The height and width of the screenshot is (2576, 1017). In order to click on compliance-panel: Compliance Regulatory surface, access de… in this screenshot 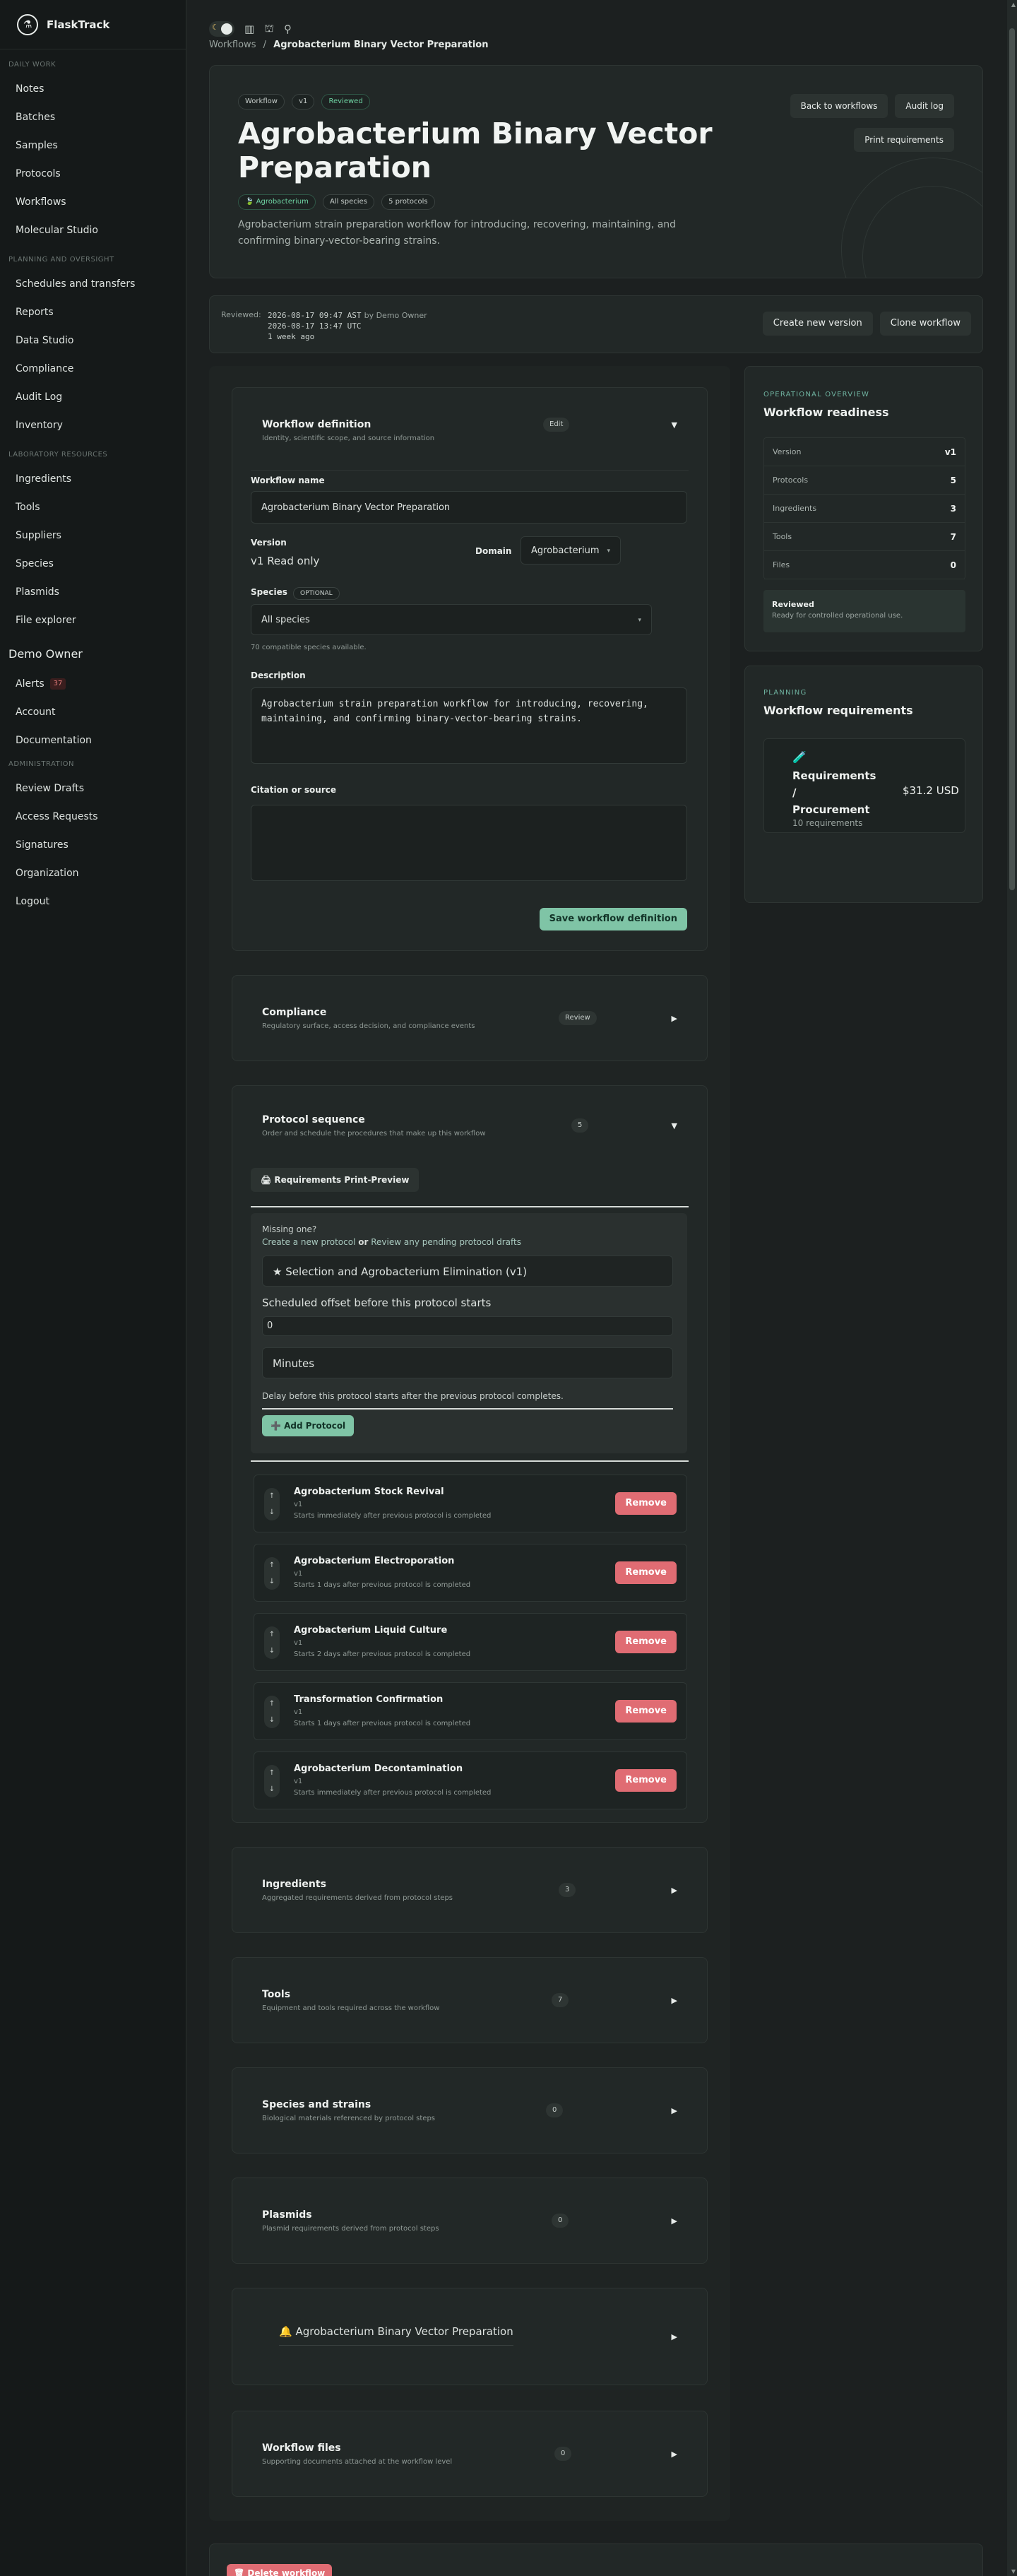, I will do `click(470, 1018)`.